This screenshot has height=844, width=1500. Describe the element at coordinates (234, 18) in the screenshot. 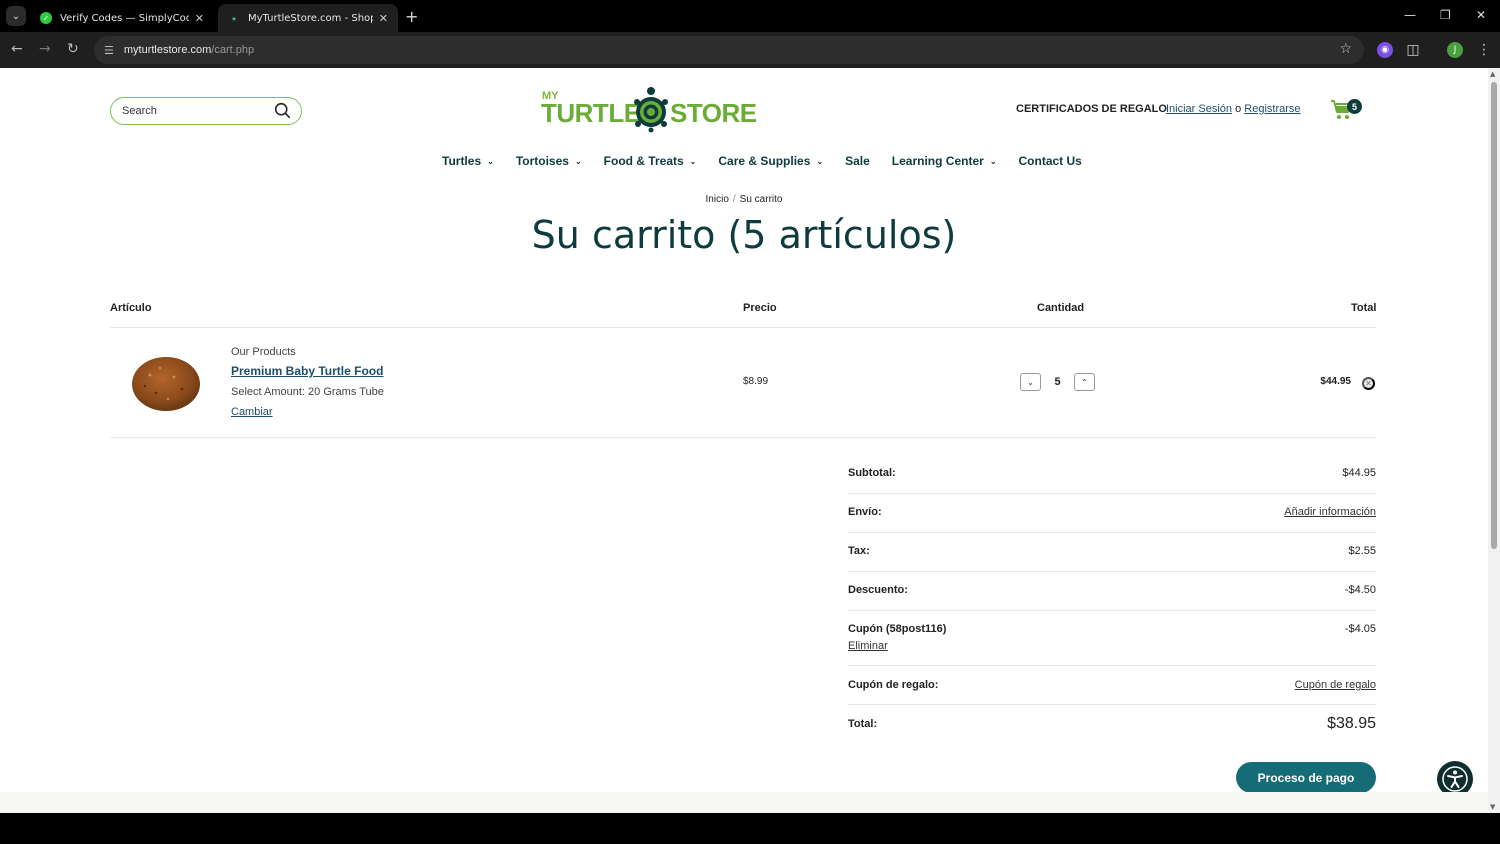

I see `turtlestore-favicon-icon: ٭` at that location.